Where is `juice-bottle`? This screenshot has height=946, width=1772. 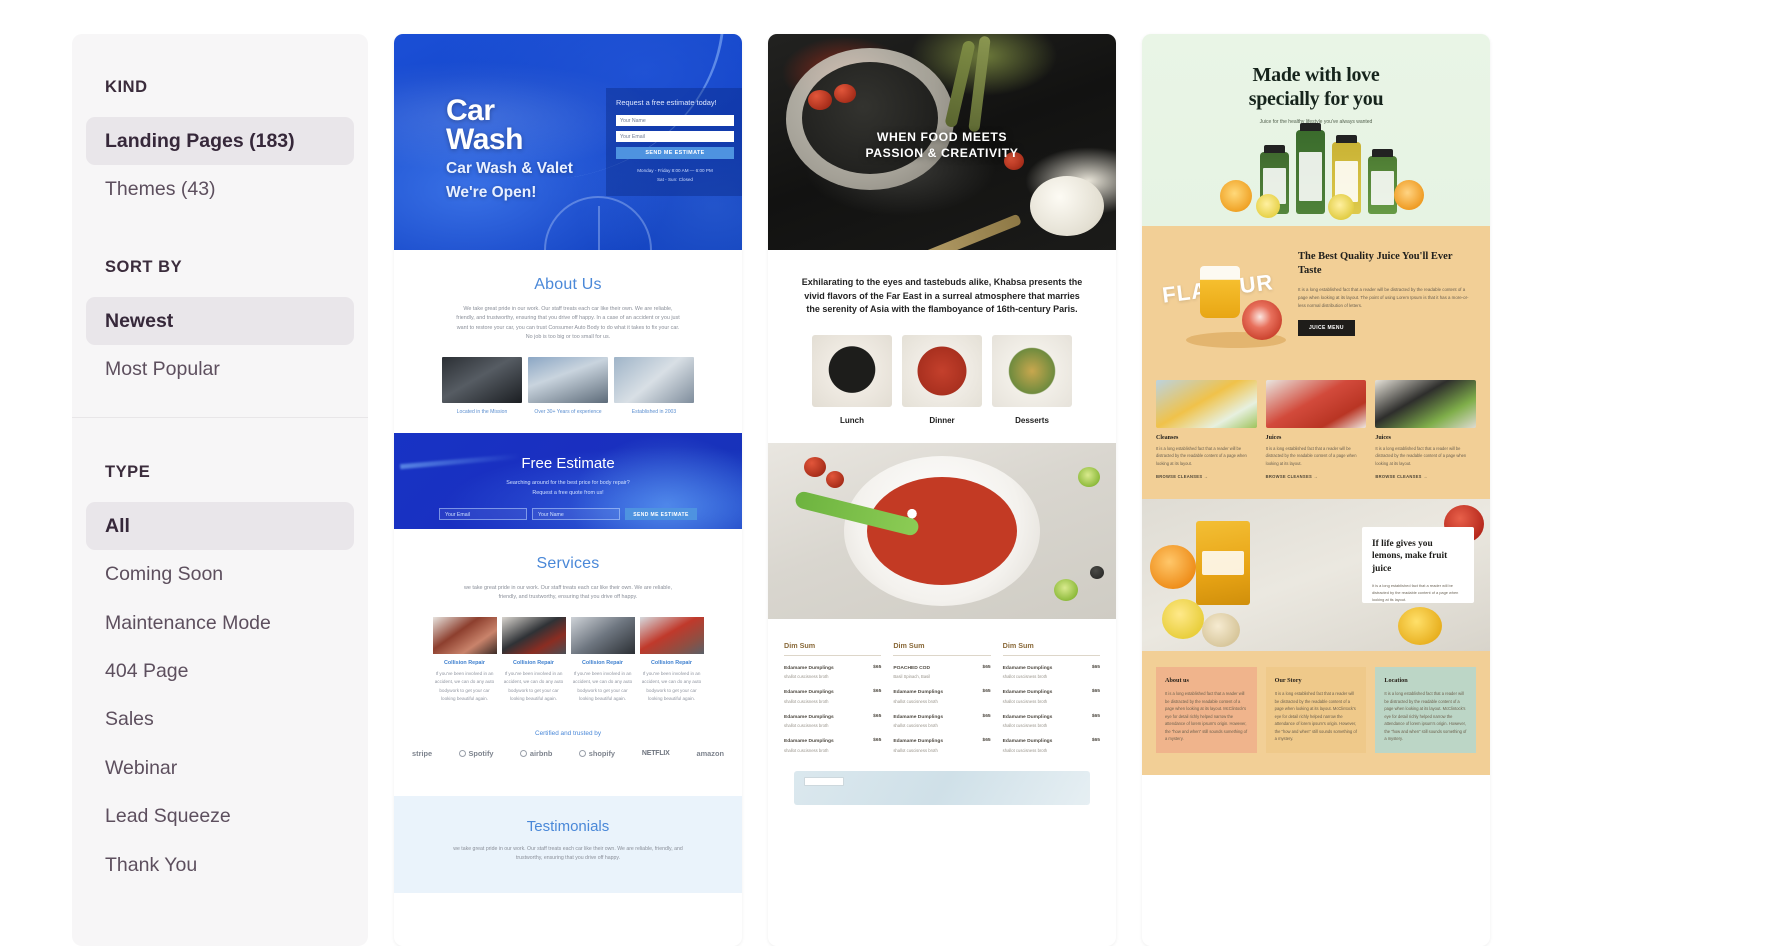 juice-bottle is located at coordinates (1382, 181).